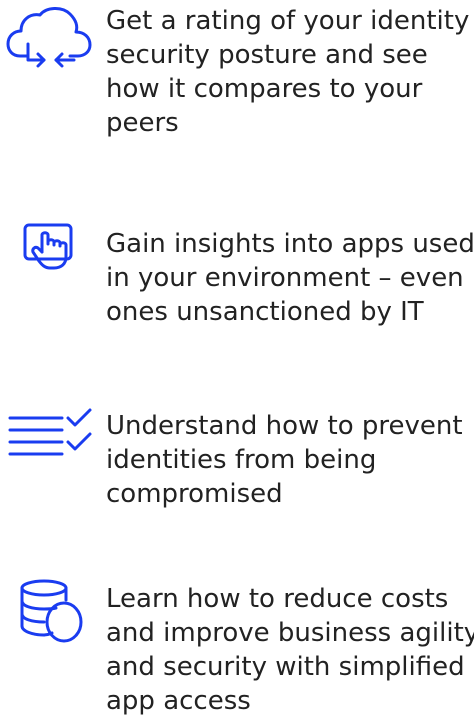 The image size is (474, 718). Describe the element at coordinates (51, 611) in the screenshot. I see `database-icon` at that location.